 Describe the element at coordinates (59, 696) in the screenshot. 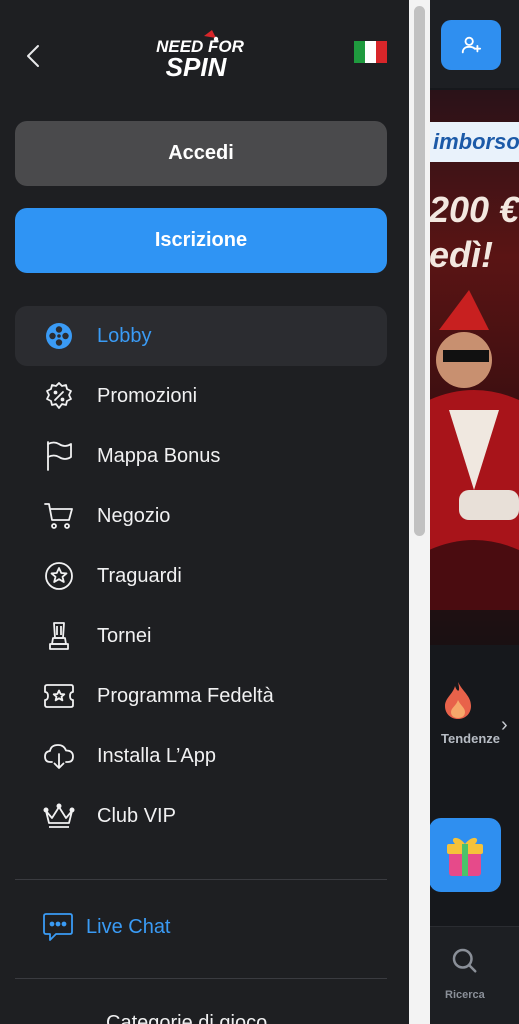

I see `ticket-star-icon` at that location.